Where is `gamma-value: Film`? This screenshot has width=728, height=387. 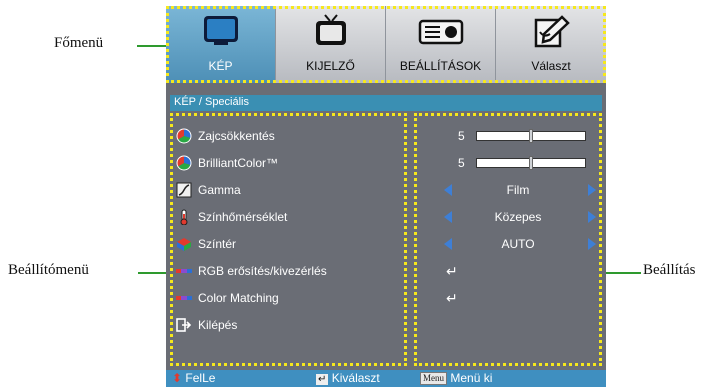 gamma-value: Film is located at coordinates (518, 190).